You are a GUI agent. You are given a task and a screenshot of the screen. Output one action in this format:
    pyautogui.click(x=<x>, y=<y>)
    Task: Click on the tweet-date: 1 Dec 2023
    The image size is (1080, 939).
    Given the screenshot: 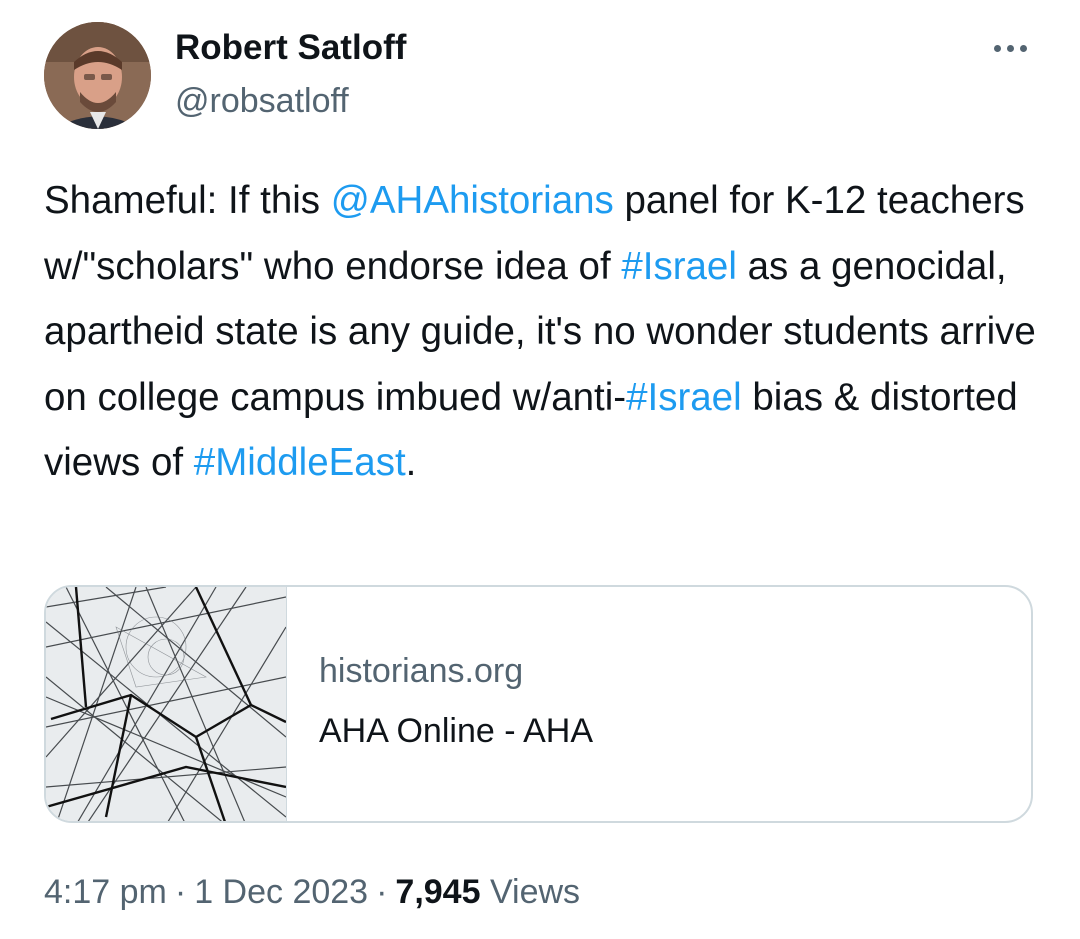 What is the action you would take?
    pyautogui.click(x=281, y=892)
    